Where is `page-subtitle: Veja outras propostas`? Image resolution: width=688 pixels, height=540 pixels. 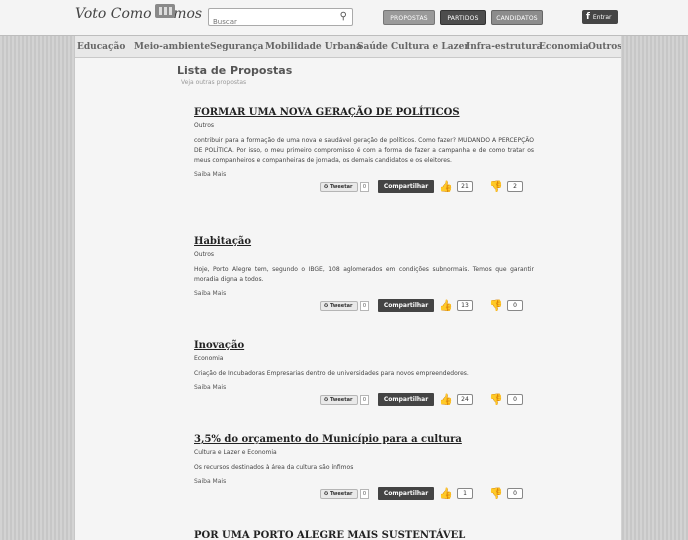 page-subtitle: Veja outras propostas is located at coordinates (213, 82).